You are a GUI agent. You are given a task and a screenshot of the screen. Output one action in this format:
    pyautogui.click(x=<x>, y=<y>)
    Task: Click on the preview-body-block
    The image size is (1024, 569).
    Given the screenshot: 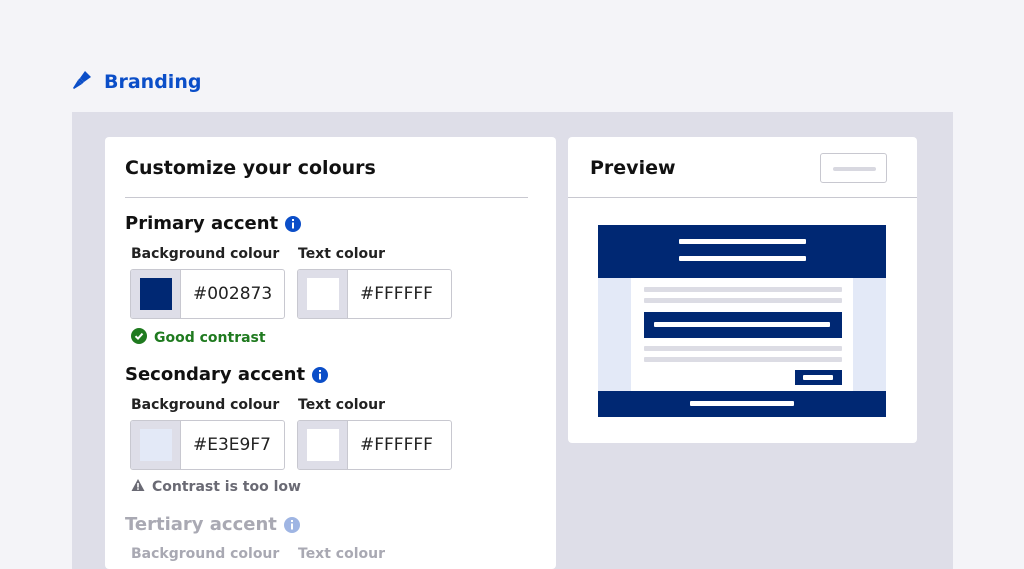 What is the action you would take?
    pyautogui.click(x=742, y=334)
    